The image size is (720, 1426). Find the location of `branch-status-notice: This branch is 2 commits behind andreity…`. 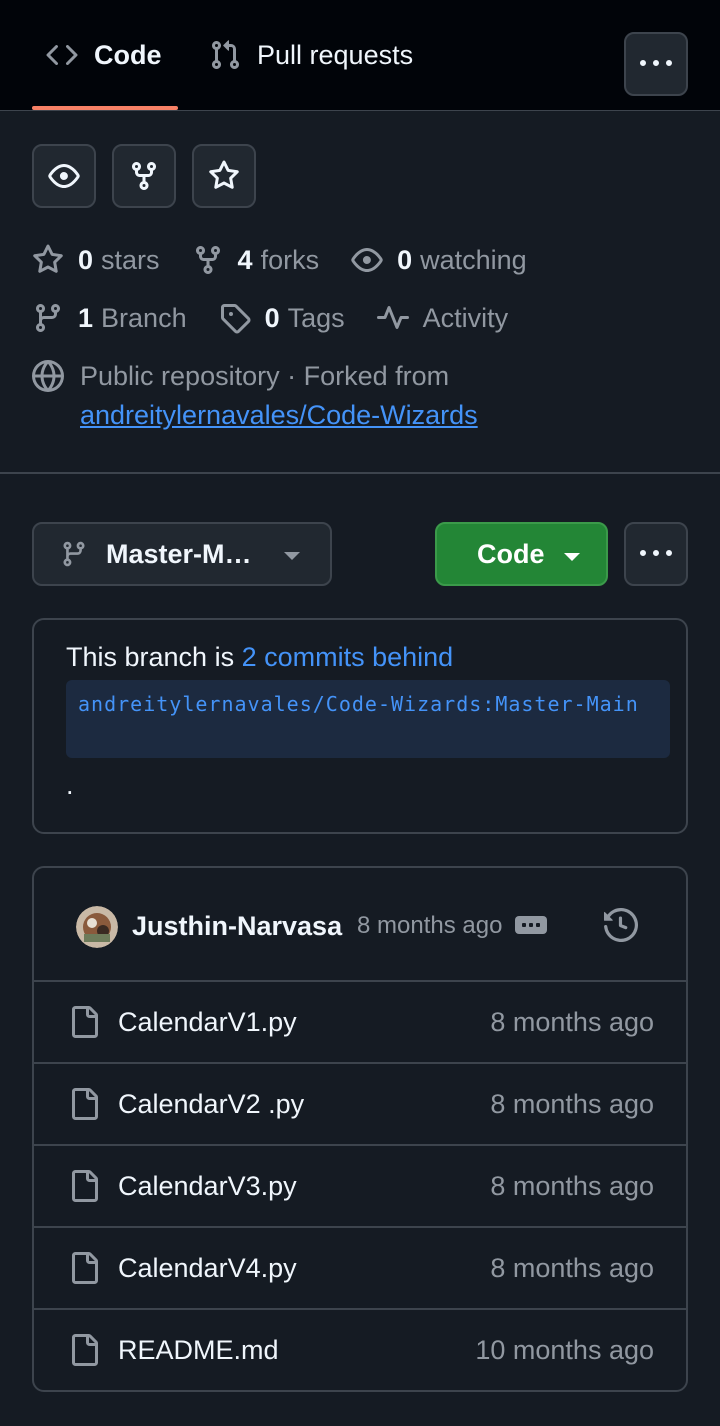

branch-status-notice: This branch is 2 commits behind andreity… is located at coordinates (360, 726).